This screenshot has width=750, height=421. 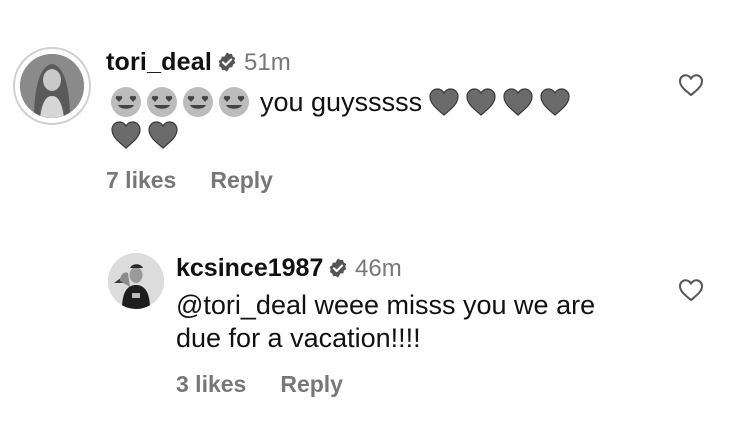 What do you see at coordinates (211, 384) in the screenshot?
I see `likes-count: 3 likes` at bounding box center [211, 384].